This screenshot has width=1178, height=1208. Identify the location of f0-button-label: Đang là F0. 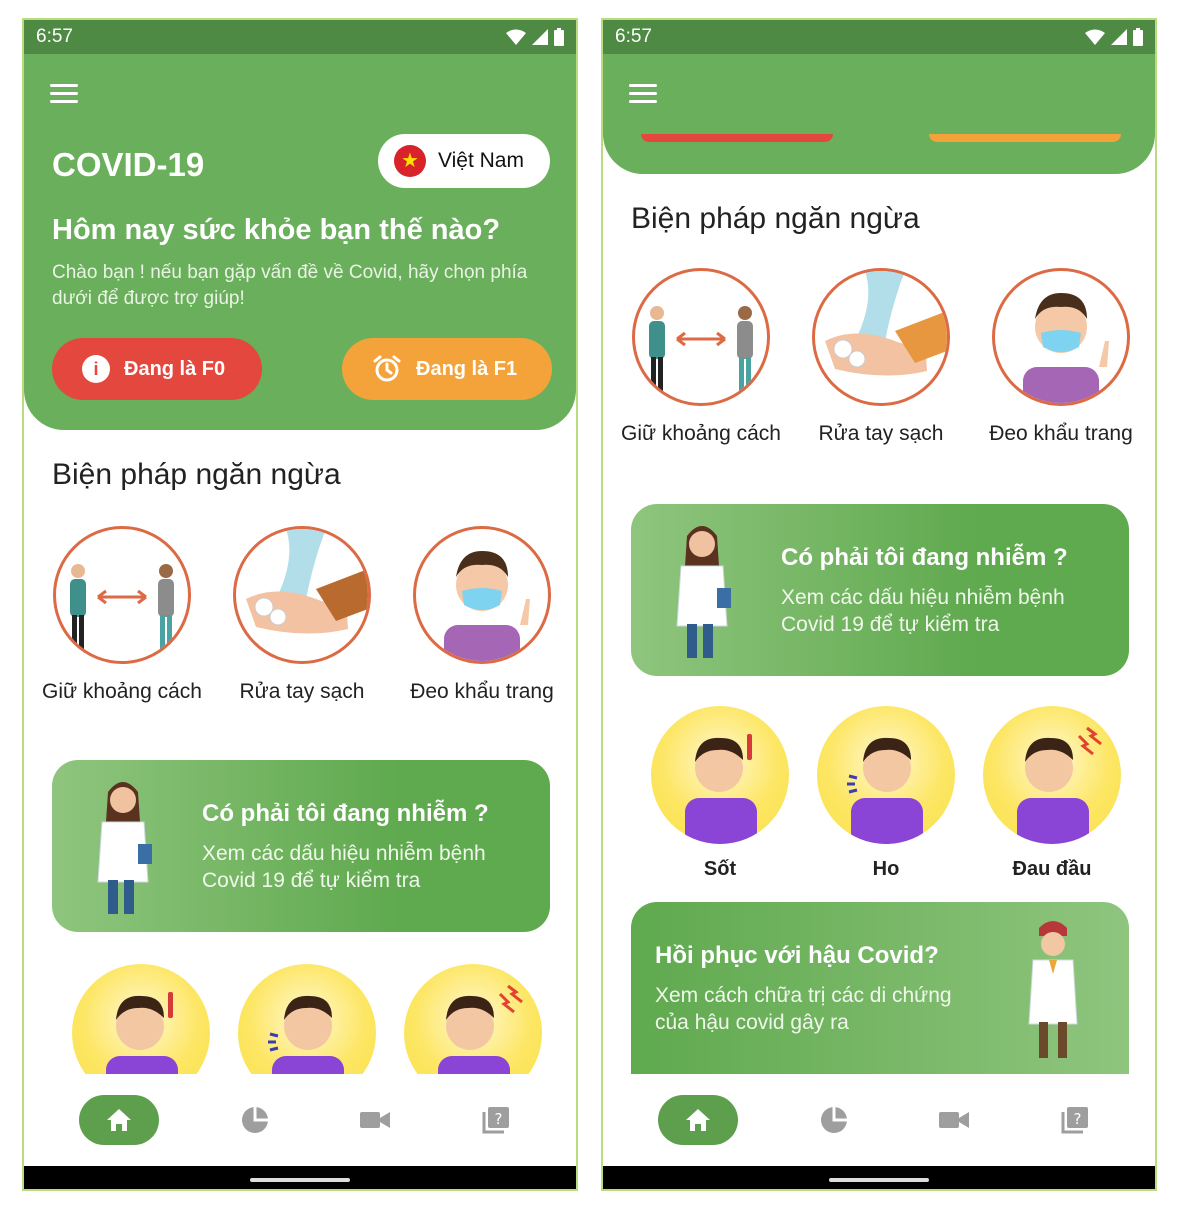
(175, 368).